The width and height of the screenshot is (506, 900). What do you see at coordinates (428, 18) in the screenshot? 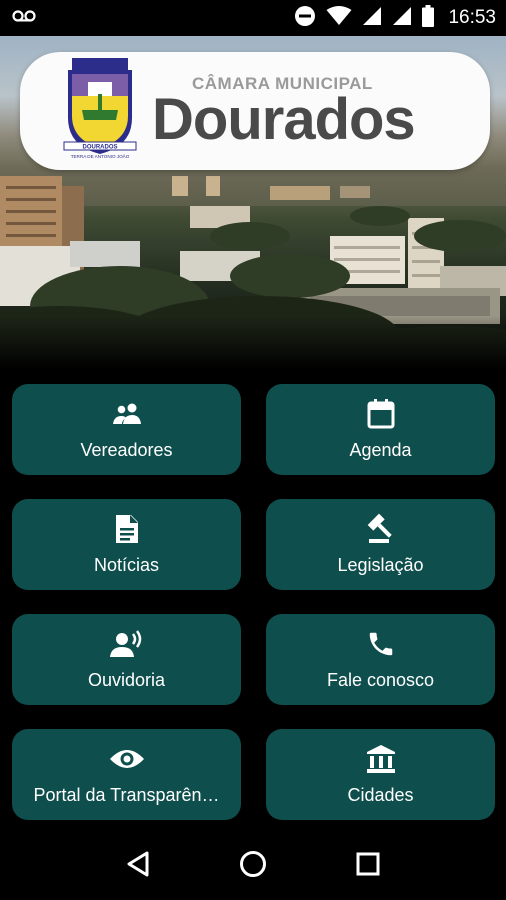
I see `battery-icon` at bounding box center [428, 18].